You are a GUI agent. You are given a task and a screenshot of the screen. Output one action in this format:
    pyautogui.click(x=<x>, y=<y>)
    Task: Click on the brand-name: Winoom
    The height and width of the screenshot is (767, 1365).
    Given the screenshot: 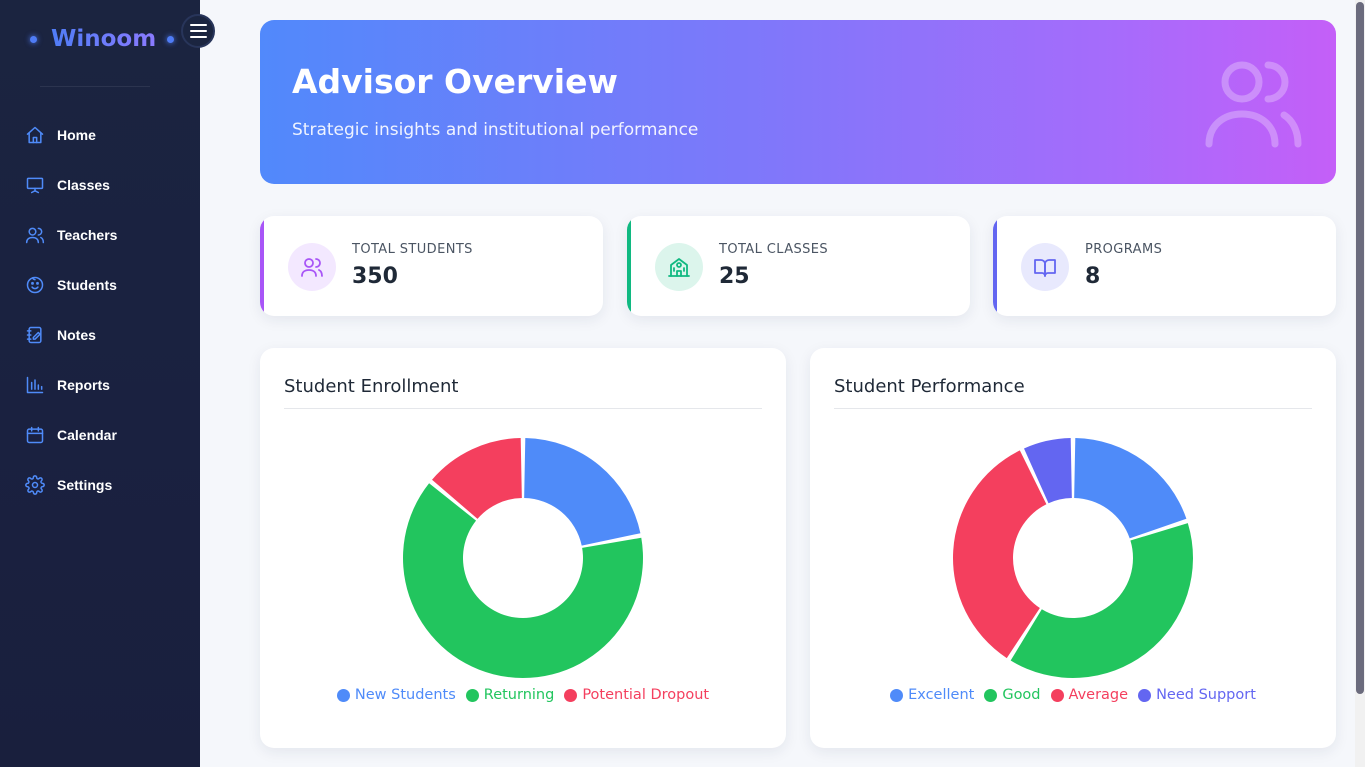 What is the action you would take?
    pyautogui.click(x=104, y=39)
    